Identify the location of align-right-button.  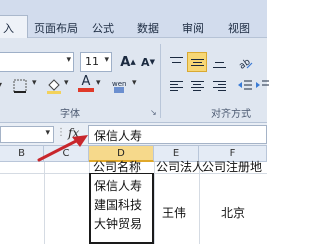
(219, 86).